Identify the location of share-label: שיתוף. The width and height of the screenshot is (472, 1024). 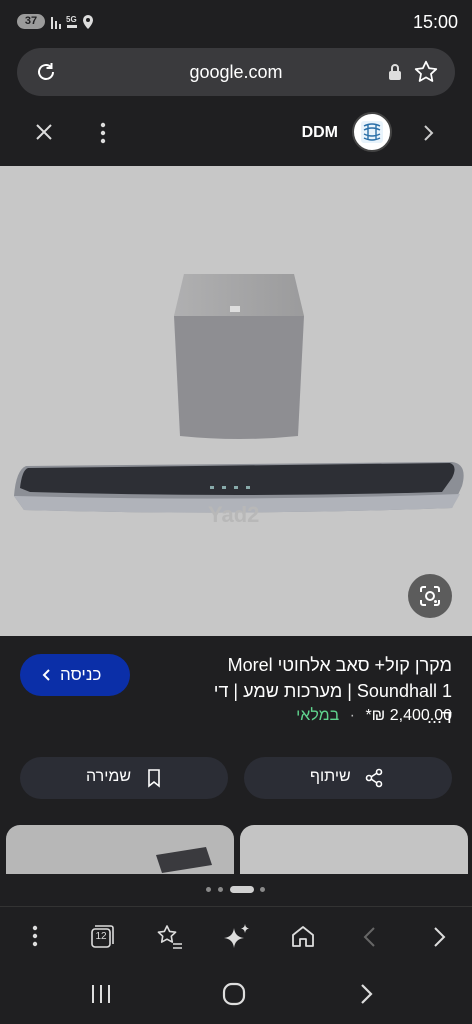
(330, 776).